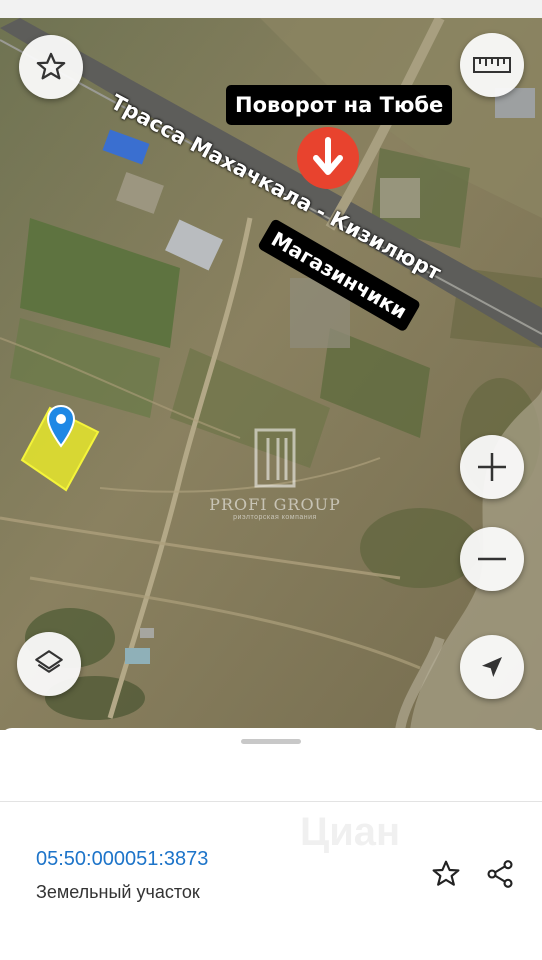 This screenshot has width=542, height=960. I want to click on zoom-out-button, so click(492, 559).